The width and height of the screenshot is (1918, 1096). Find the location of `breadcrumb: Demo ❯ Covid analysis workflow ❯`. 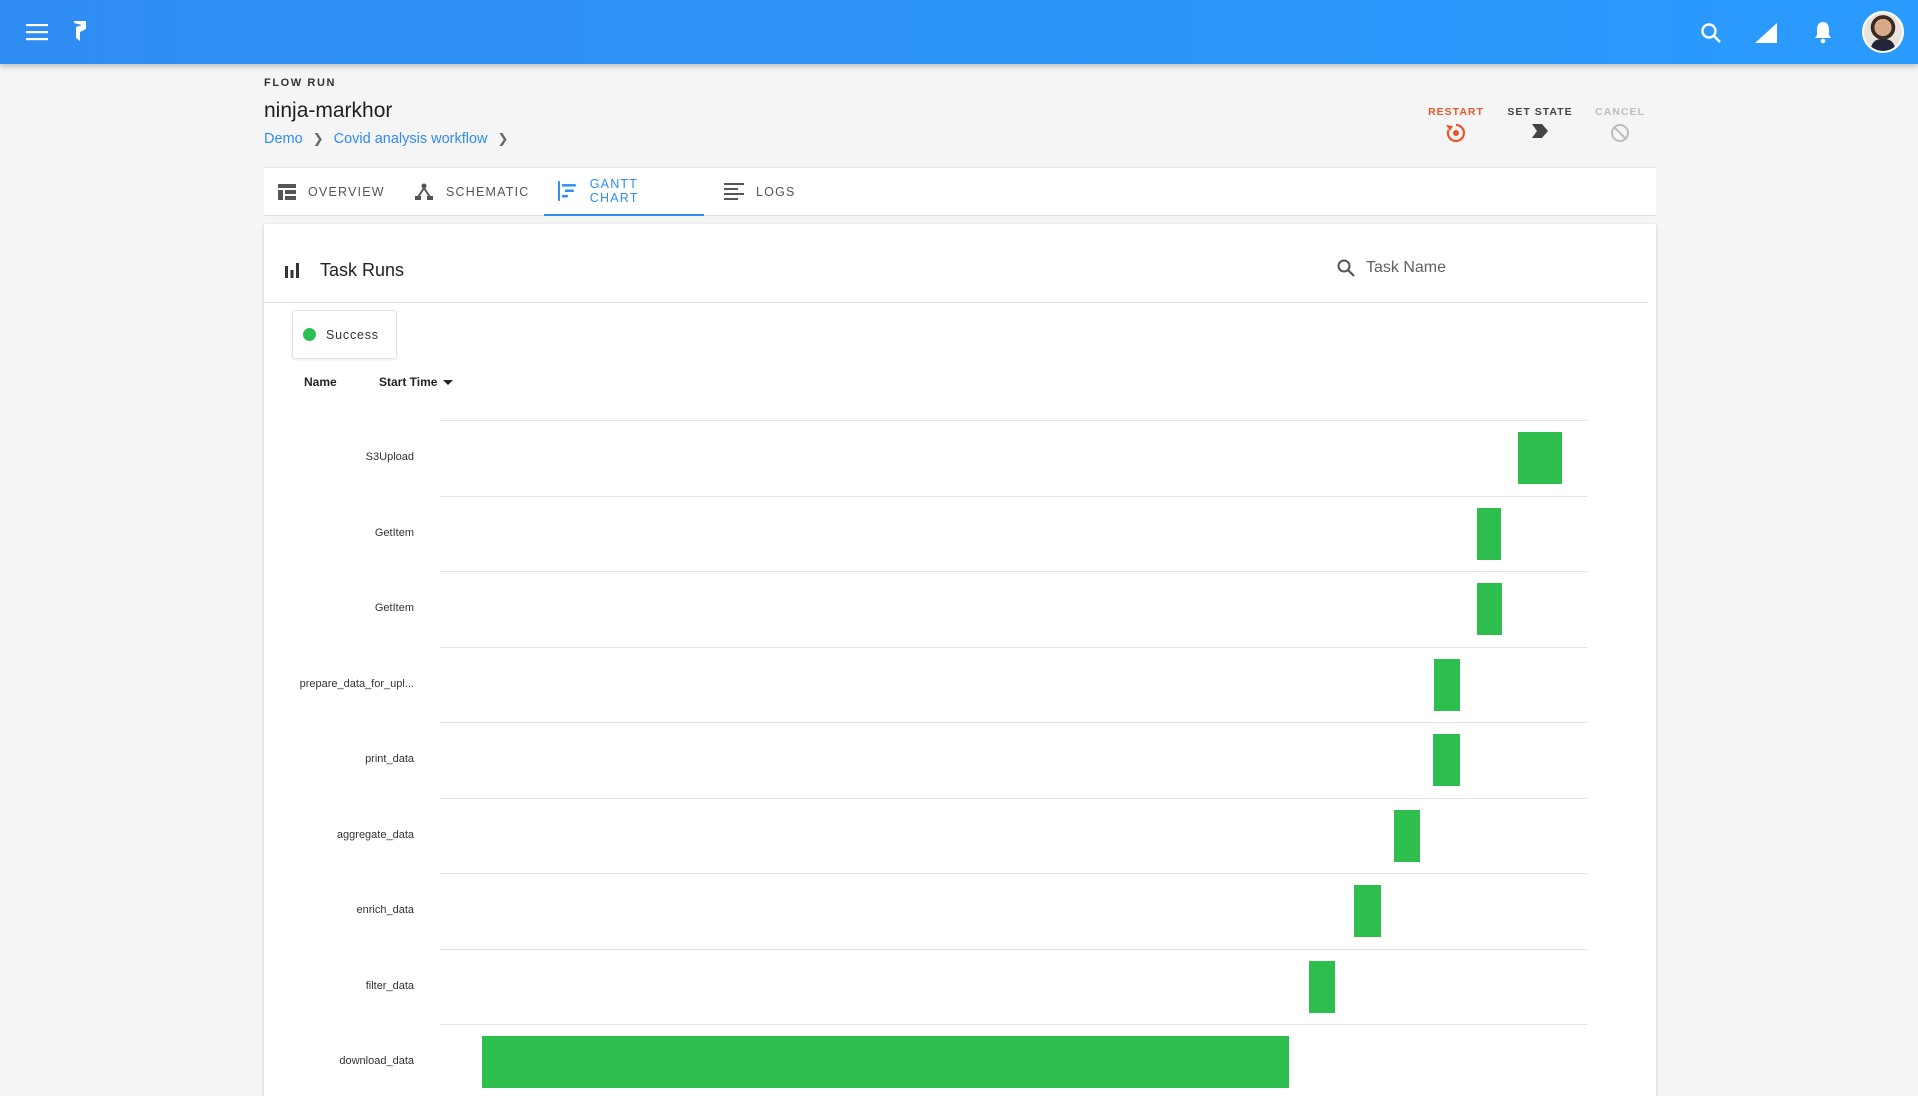

breadcrumb: Demo ❯ Covid analysis workflow ❯ is located at coordinates (391, 139).